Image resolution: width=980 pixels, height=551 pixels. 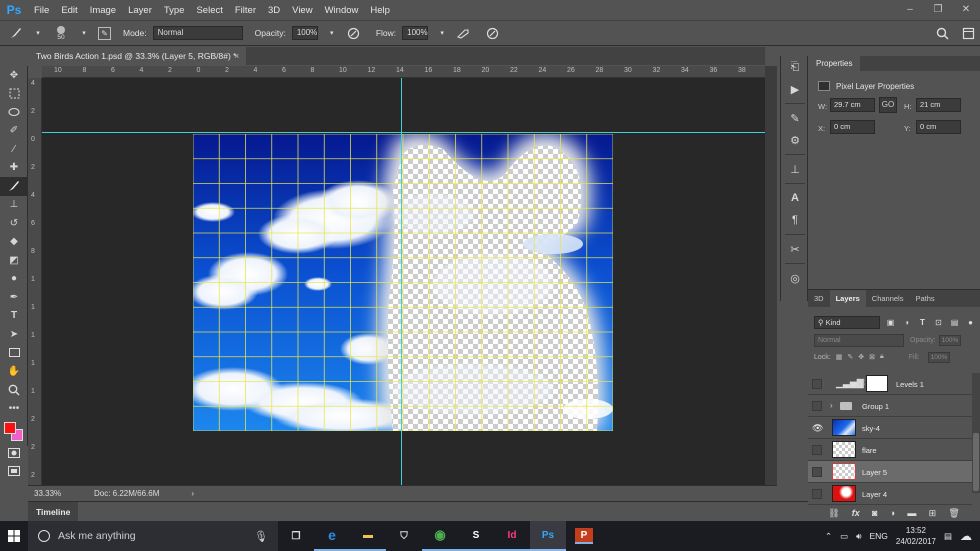 What do you see at coordinates (53, 512) in the screenshot?
I see `tab-timeline: Timeline` at bounding box center [53, 512].